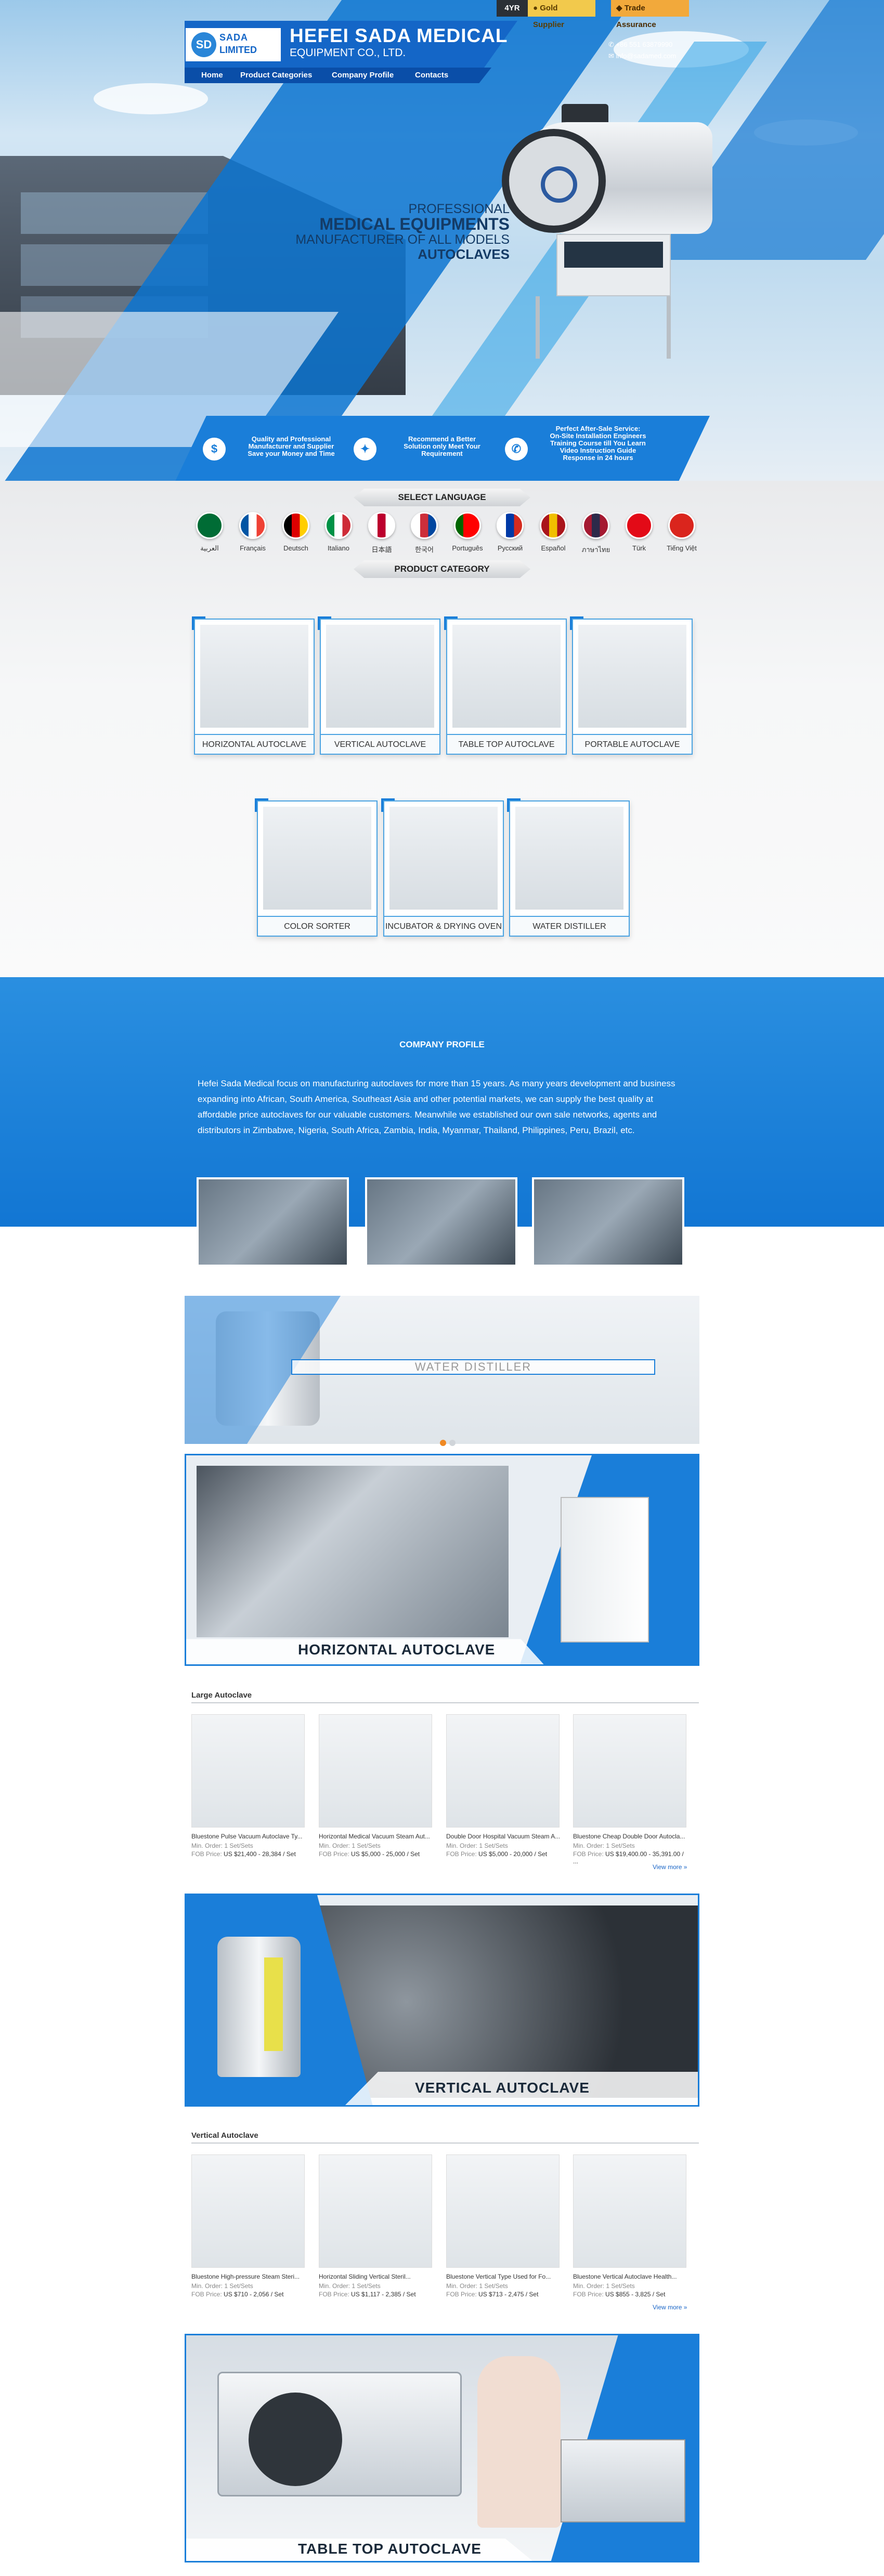 This screenshot has height=2576, width=884. I want to click on table-top-autoclave-banner: TABLE TOP AUTOCLAVE, so click(442, 2448).